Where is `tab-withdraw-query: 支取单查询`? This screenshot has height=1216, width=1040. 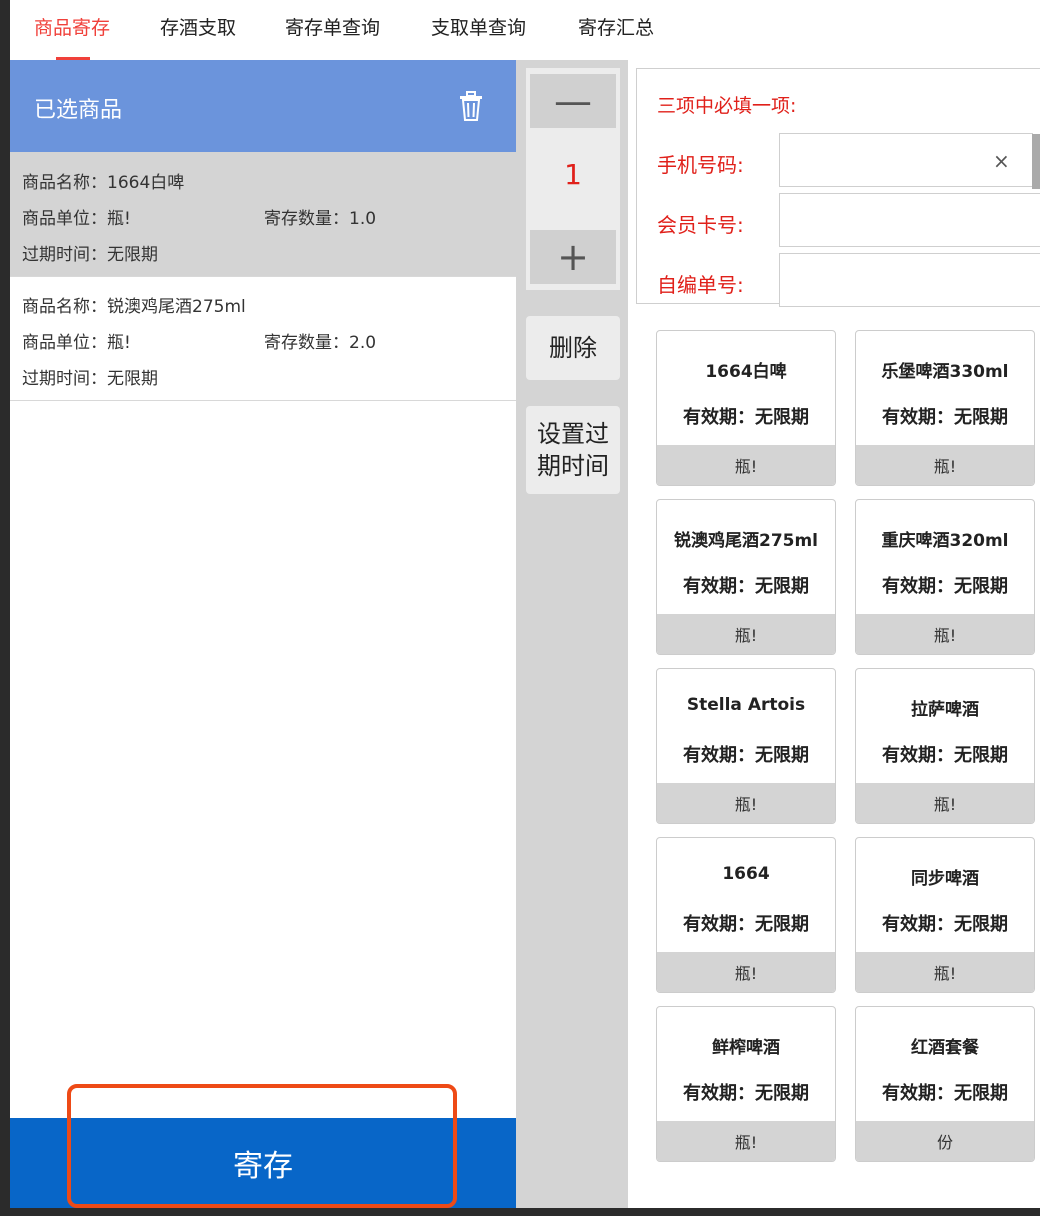 tab-withdraw-query: 支取单查询 is located at coordinates (478, 26).